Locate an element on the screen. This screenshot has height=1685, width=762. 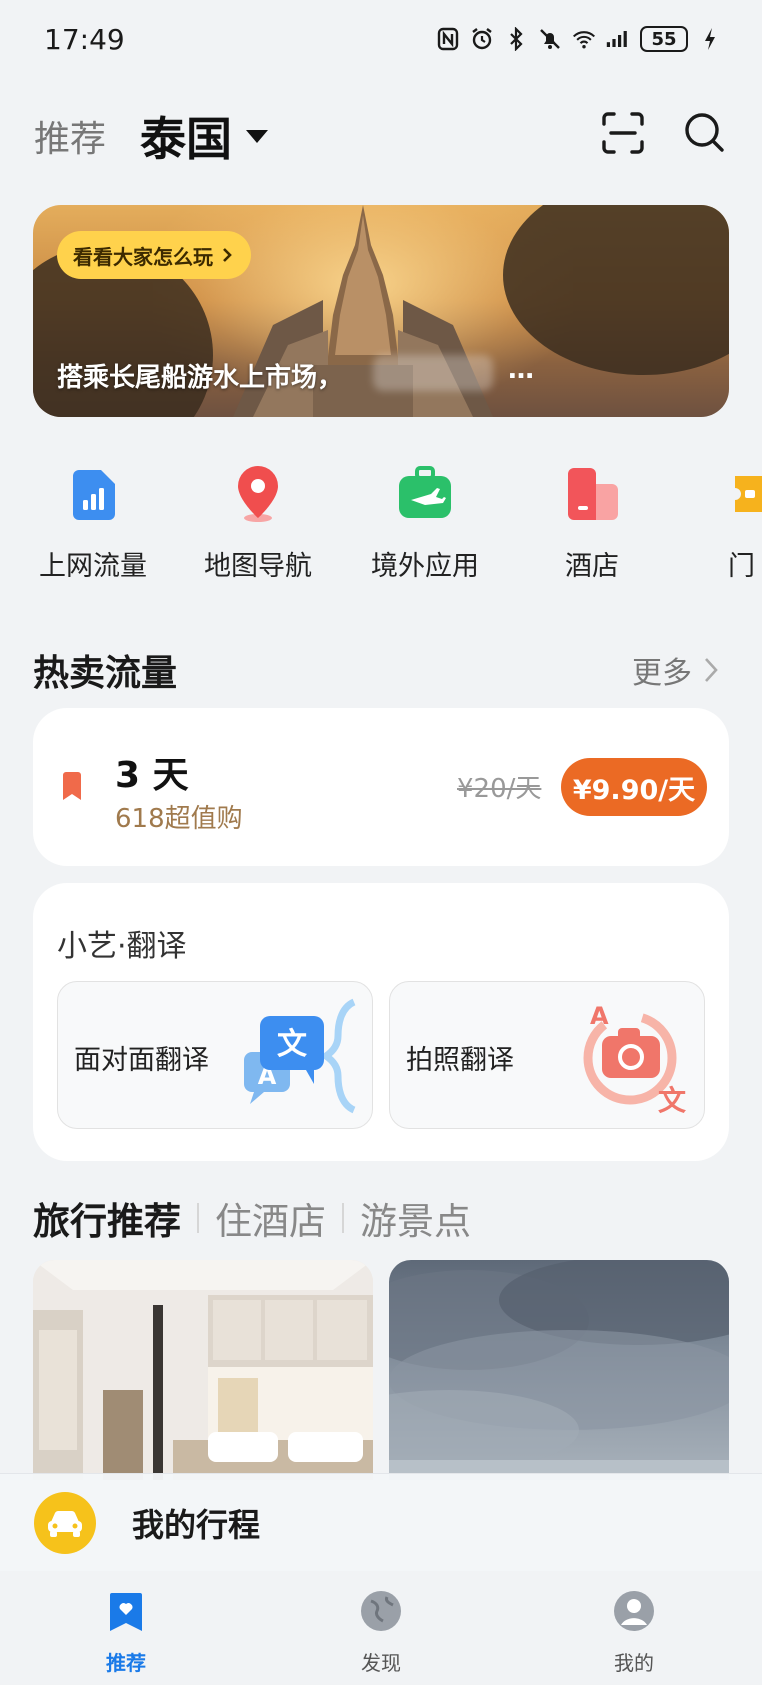
travel-bag-icon is located at coordinates (425, 492).